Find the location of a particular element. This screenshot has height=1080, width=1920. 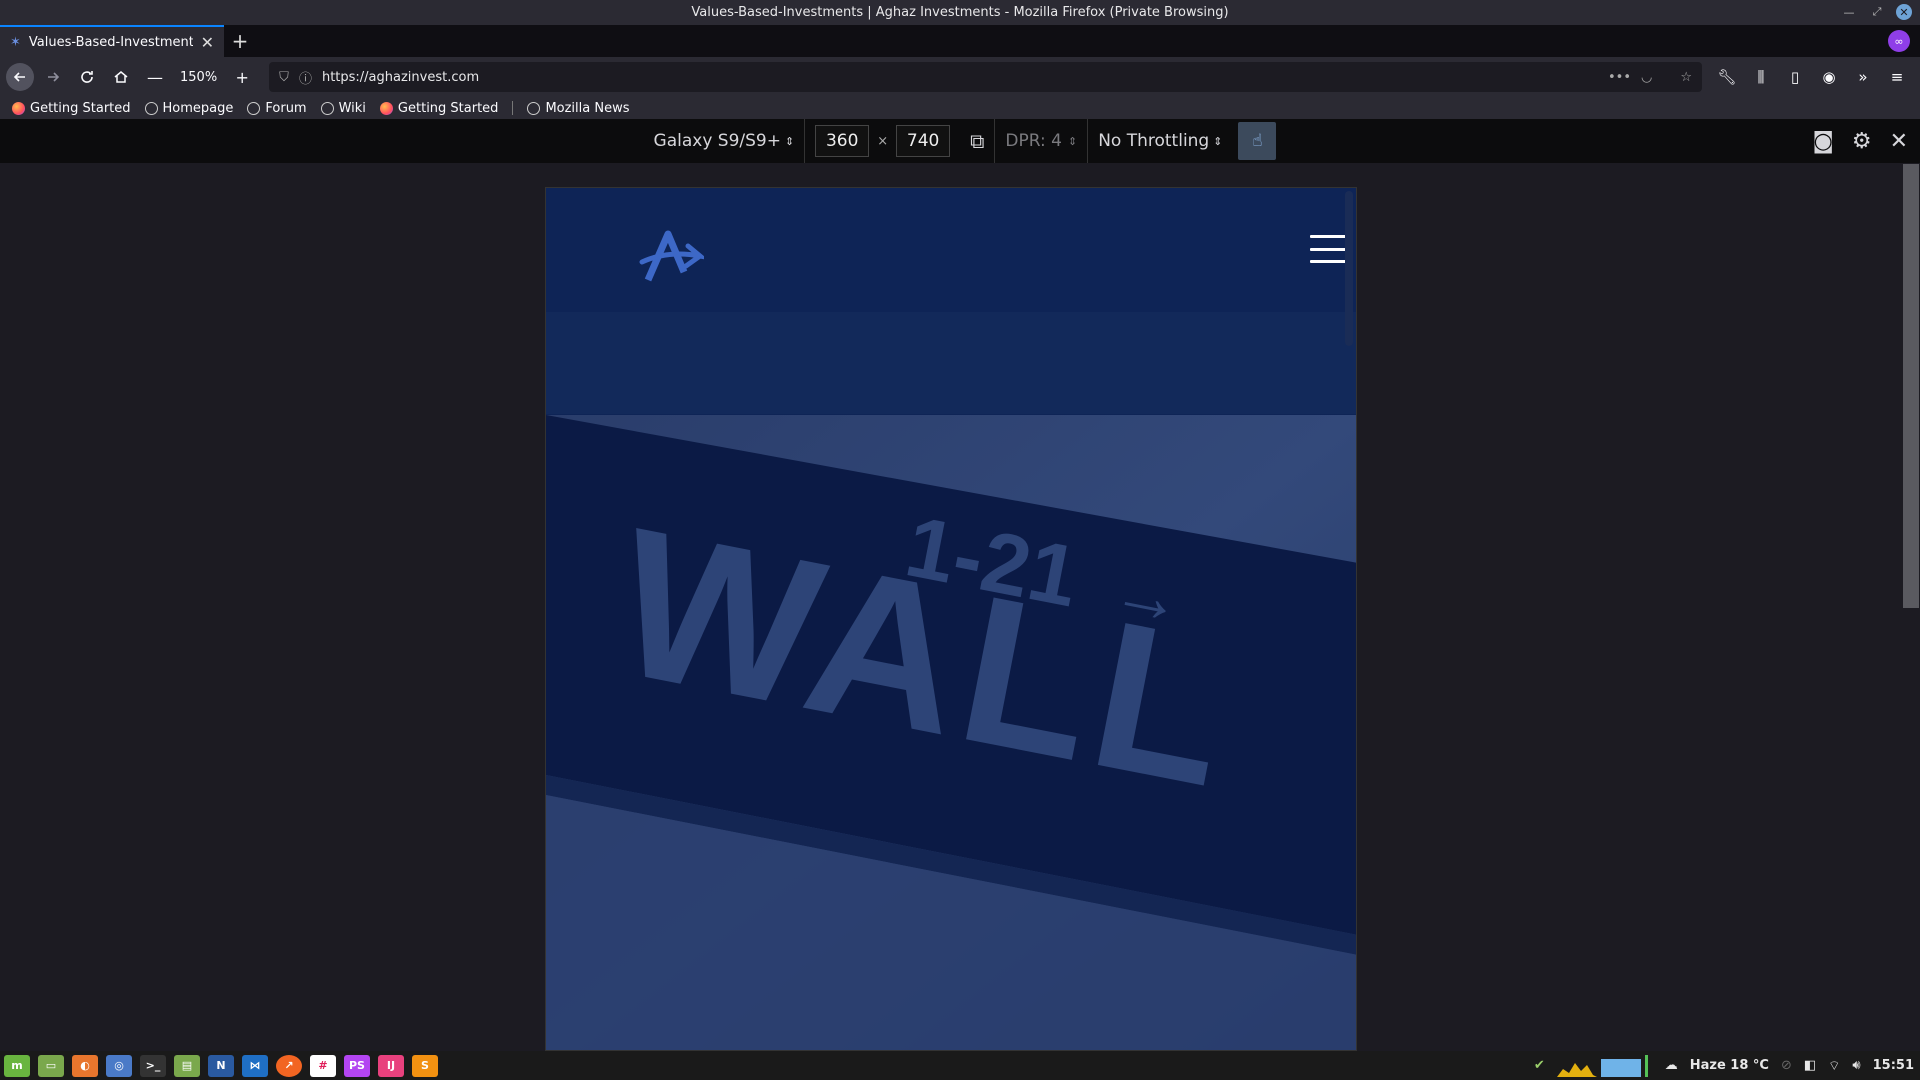

arrow-right-icon is located at coordinates (54, 77).